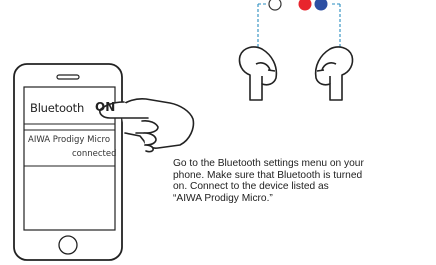  What do you see at coordinates (223, 198) in the screenshot?
I see `instruction-line: “AIWA Prodigy Micro.”` at bounding box center [223, 198].